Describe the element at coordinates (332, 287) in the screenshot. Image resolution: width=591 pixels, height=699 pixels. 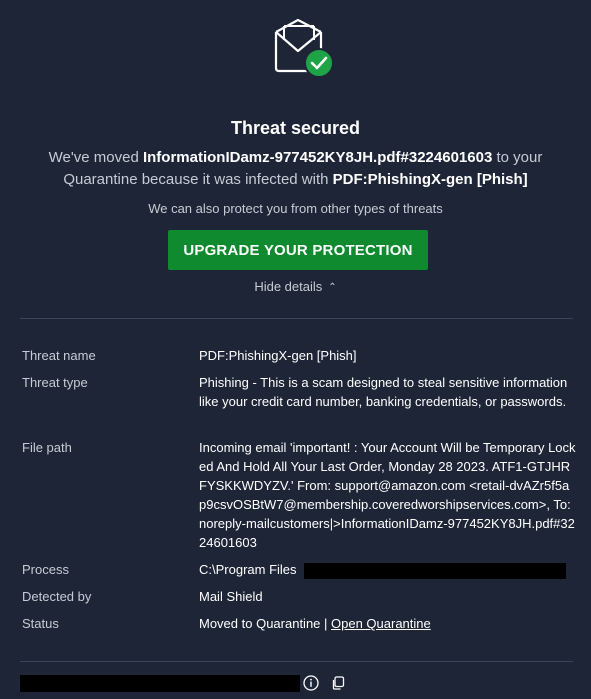
I see `chevron-up-icon: ⌃` at that location.